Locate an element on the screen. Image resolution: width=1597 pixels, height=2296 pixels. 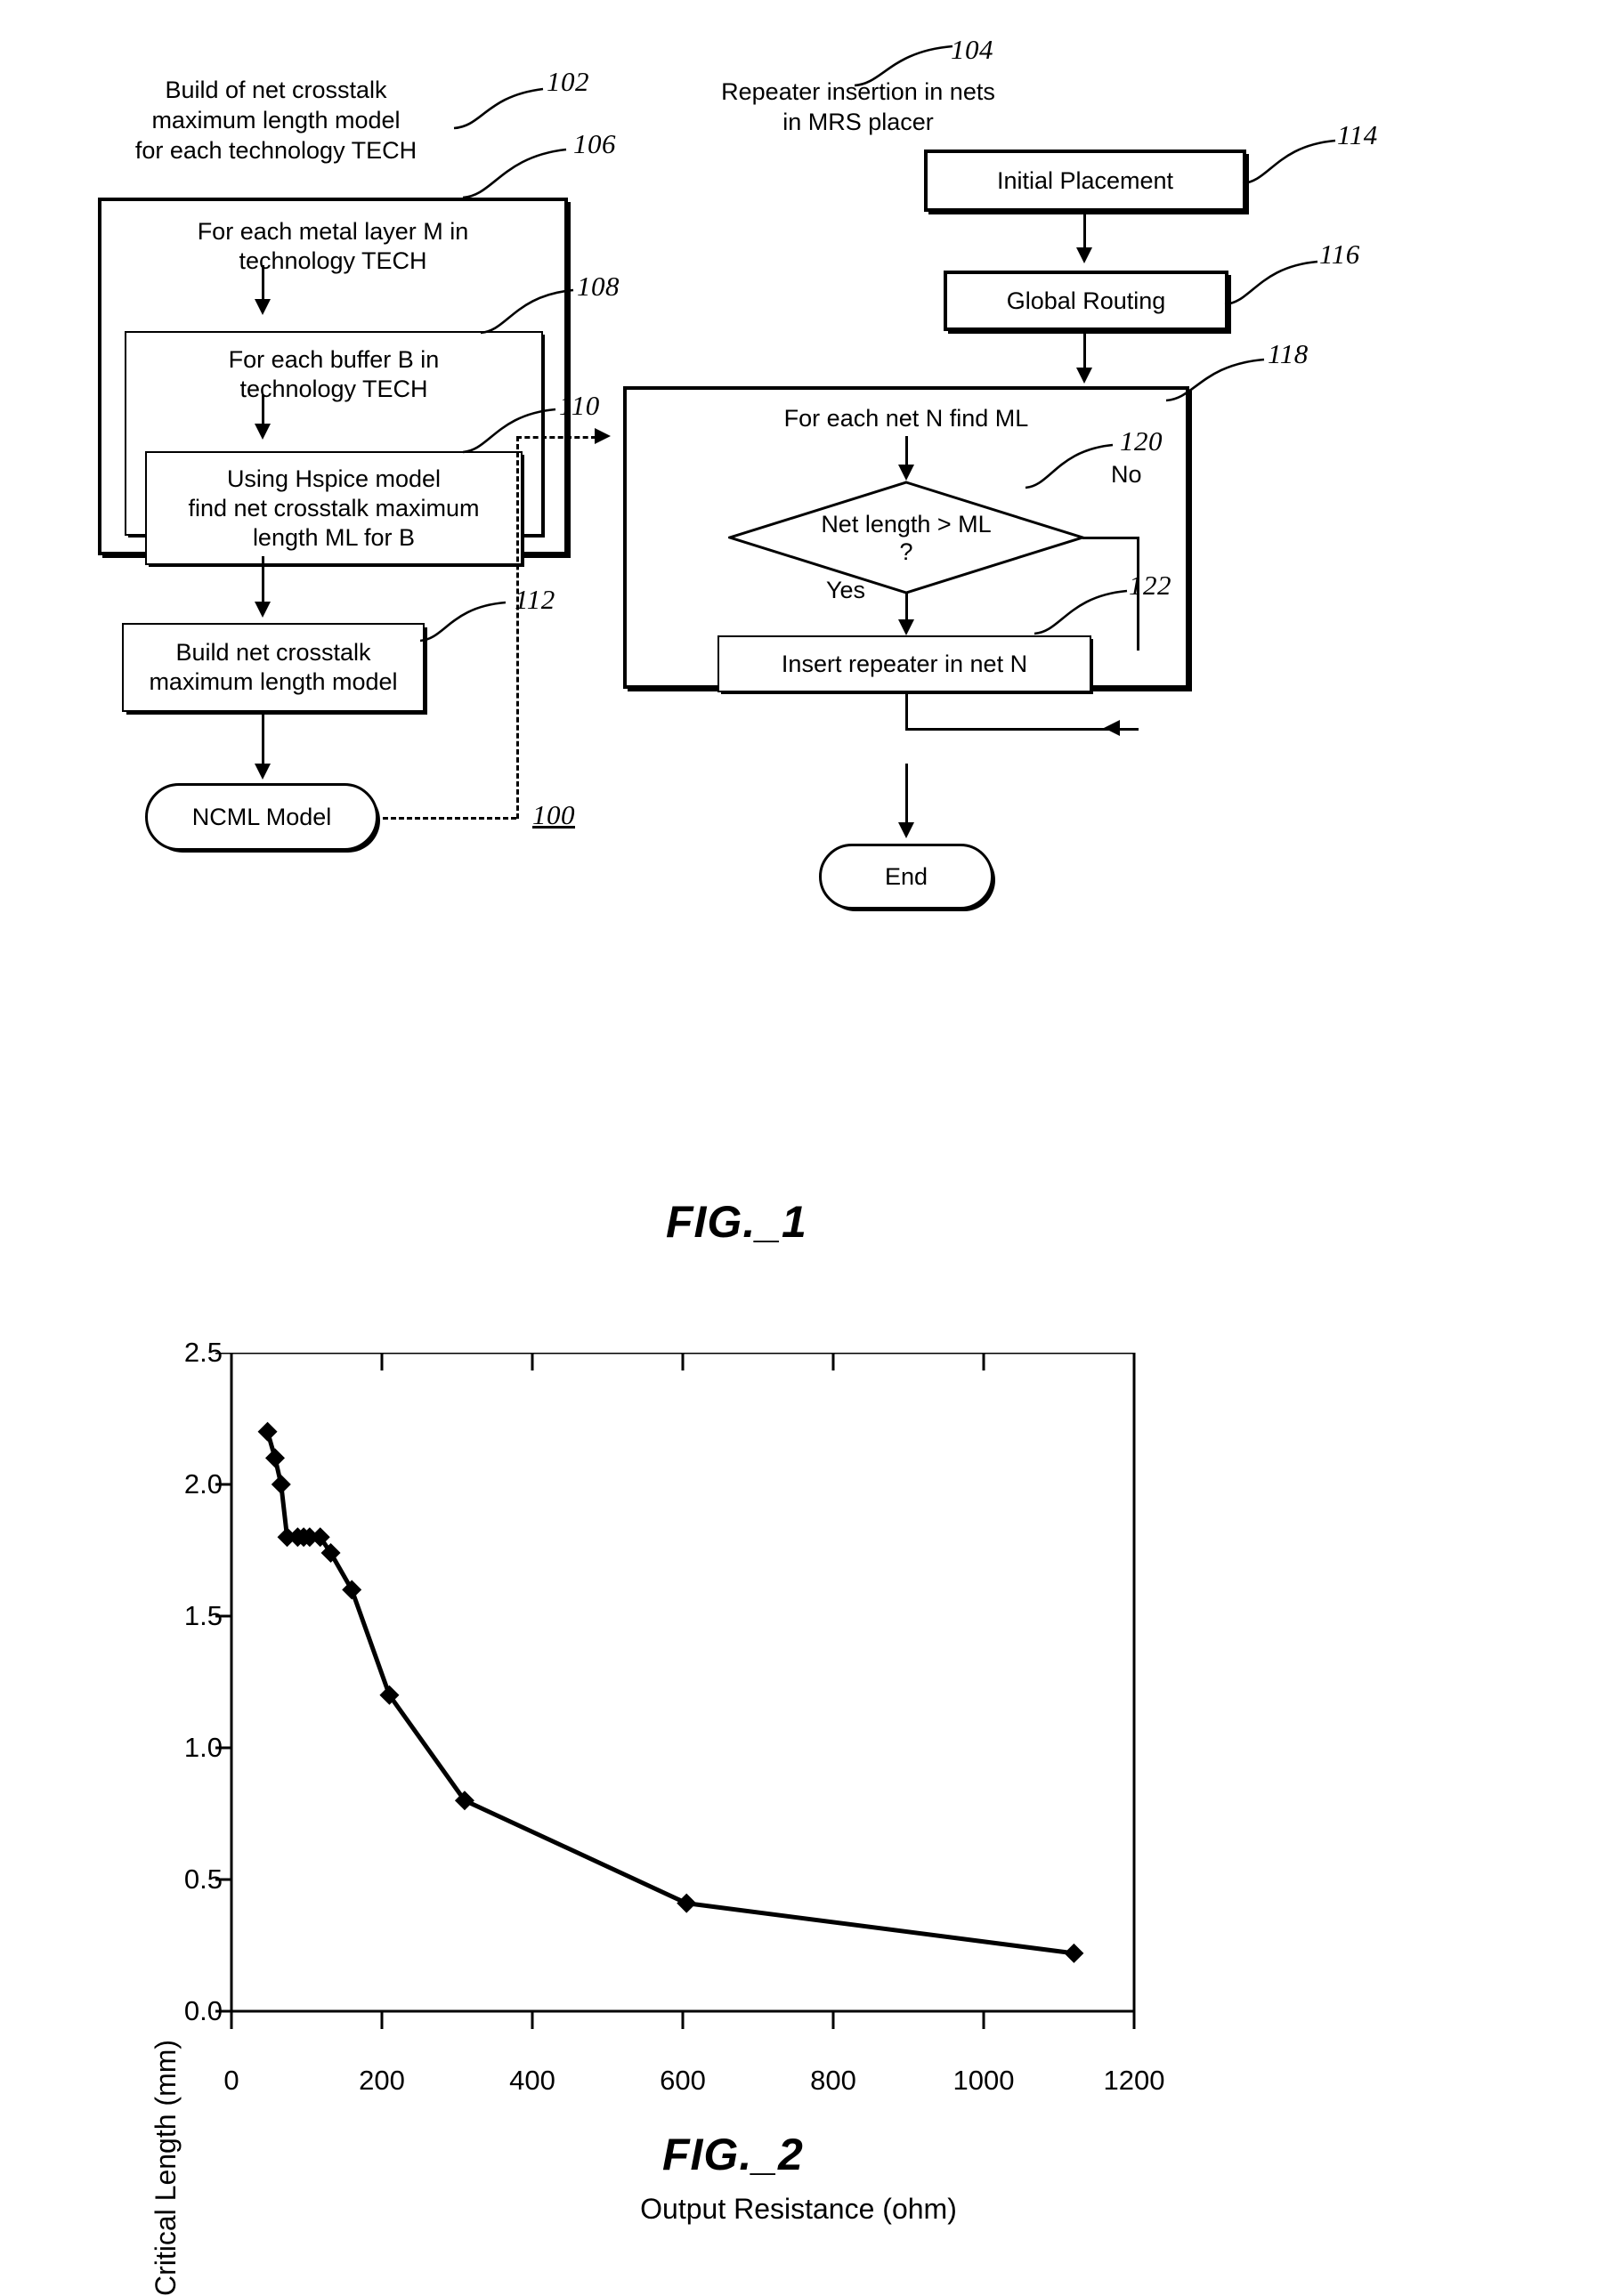
initial-placement-label: Initial Placement is located at coordinates (1085, 180).